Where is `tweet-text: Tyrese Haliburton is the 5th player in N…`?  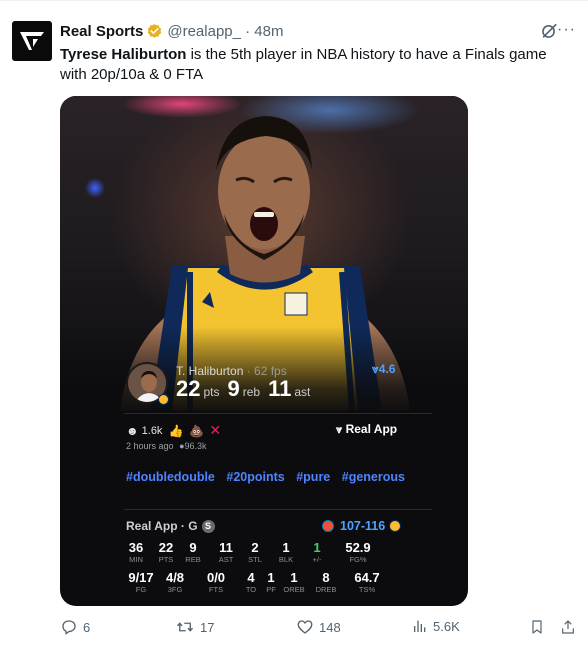
tweet-text: Tyrese Haliburton is the 5th player in N… is located at coordinates (315, 65).